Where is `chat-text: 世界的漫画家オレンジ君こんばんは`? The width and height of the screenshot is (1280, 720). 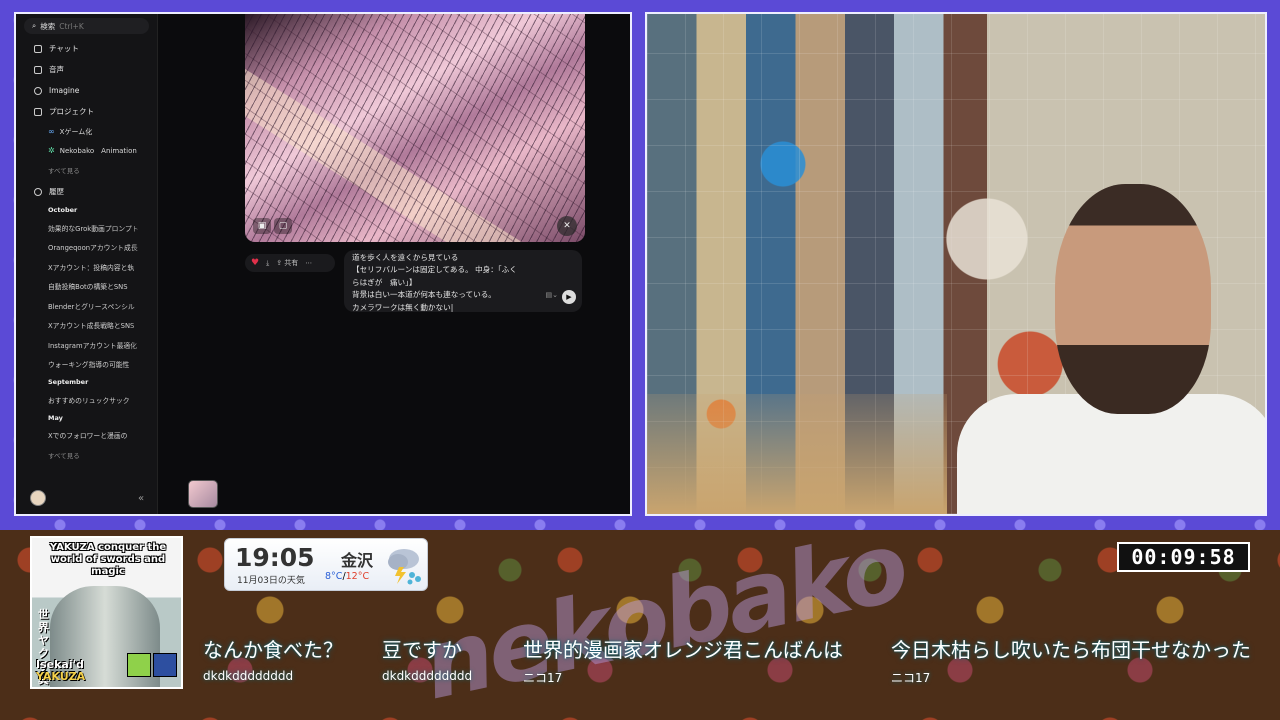
chat-text: 世界的漫画家オレンジ君こんばんは is located at coordinates (683, 650).